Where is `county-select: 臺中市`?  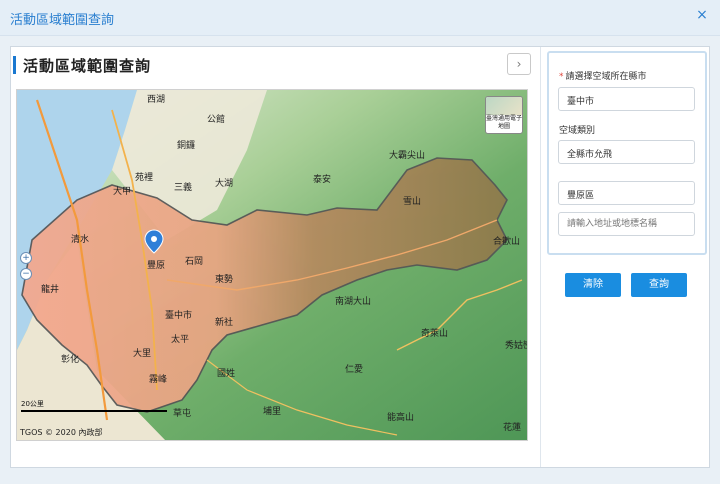
county-select: 臺中市 is located at coordinates (626, 99).